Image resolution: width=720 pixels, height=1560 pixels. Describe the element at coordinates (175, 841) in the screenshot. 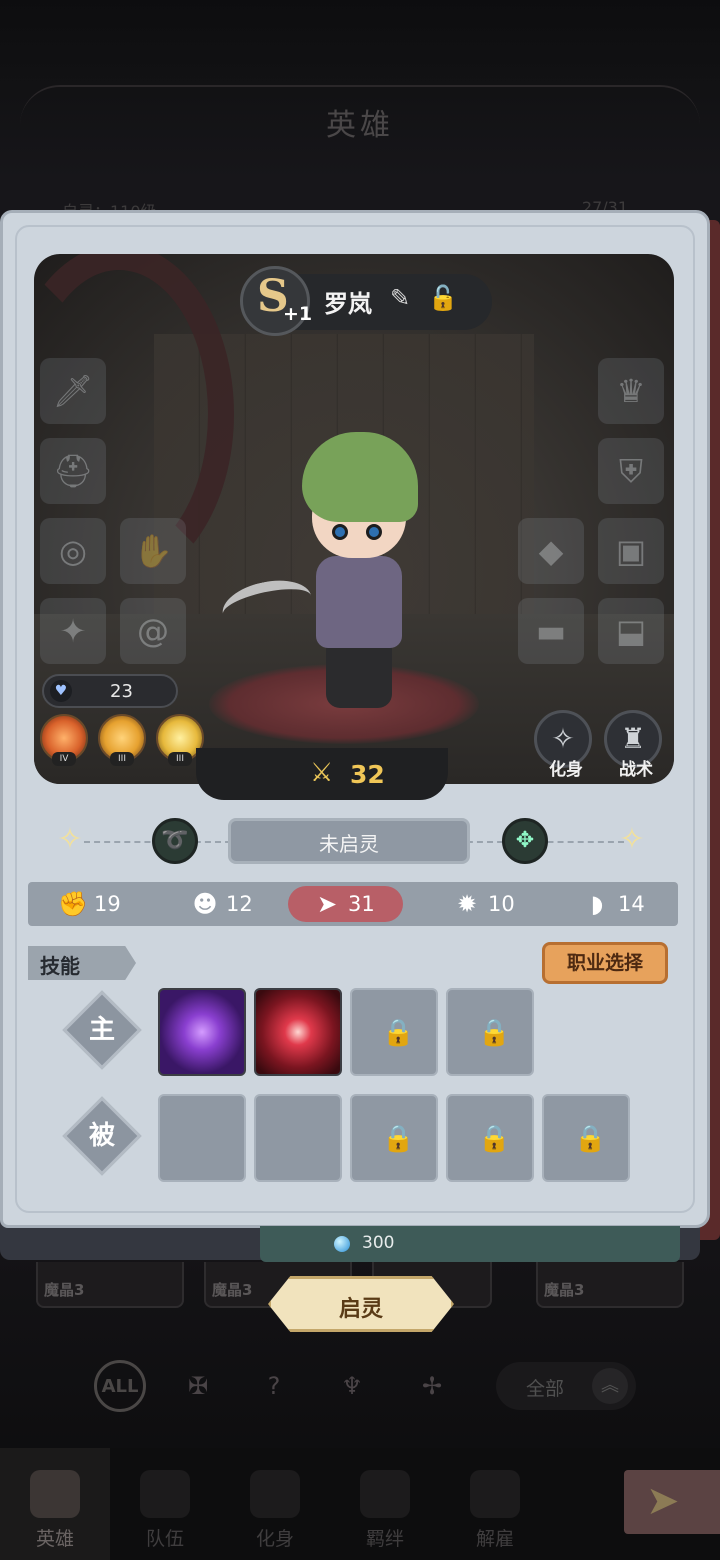

I see `spirit-wind-icon: ➰` at that location.